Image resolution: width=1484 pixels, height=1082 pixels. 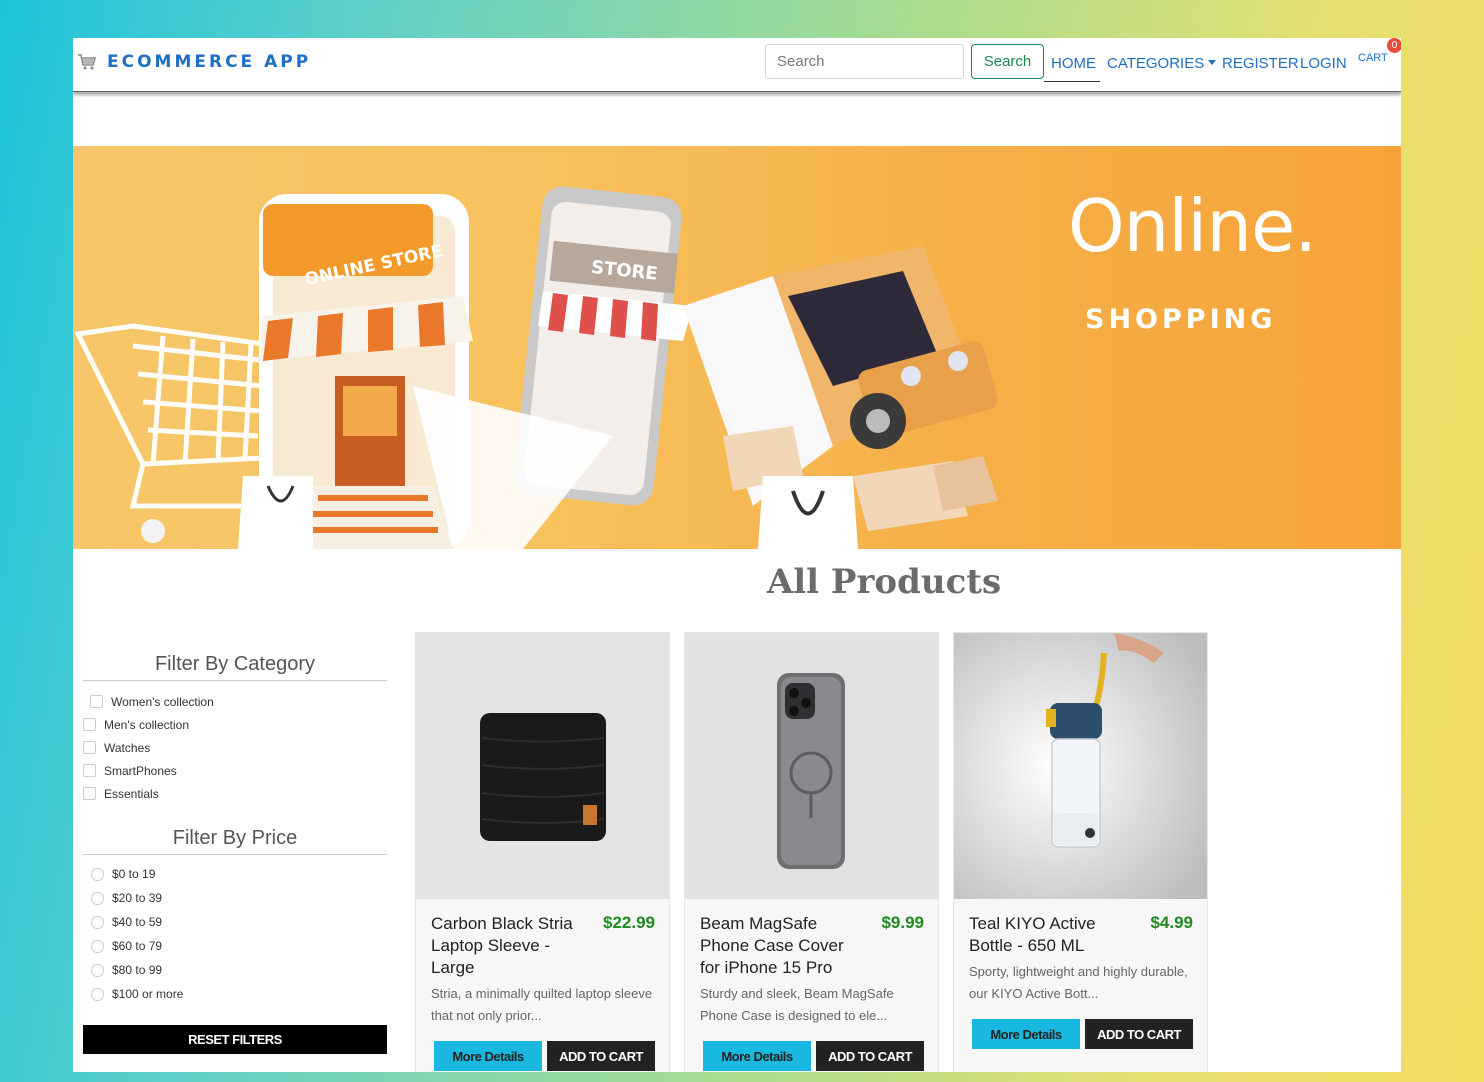 I want to click on category-filter-item: Watches, so click(x=148, y=747).